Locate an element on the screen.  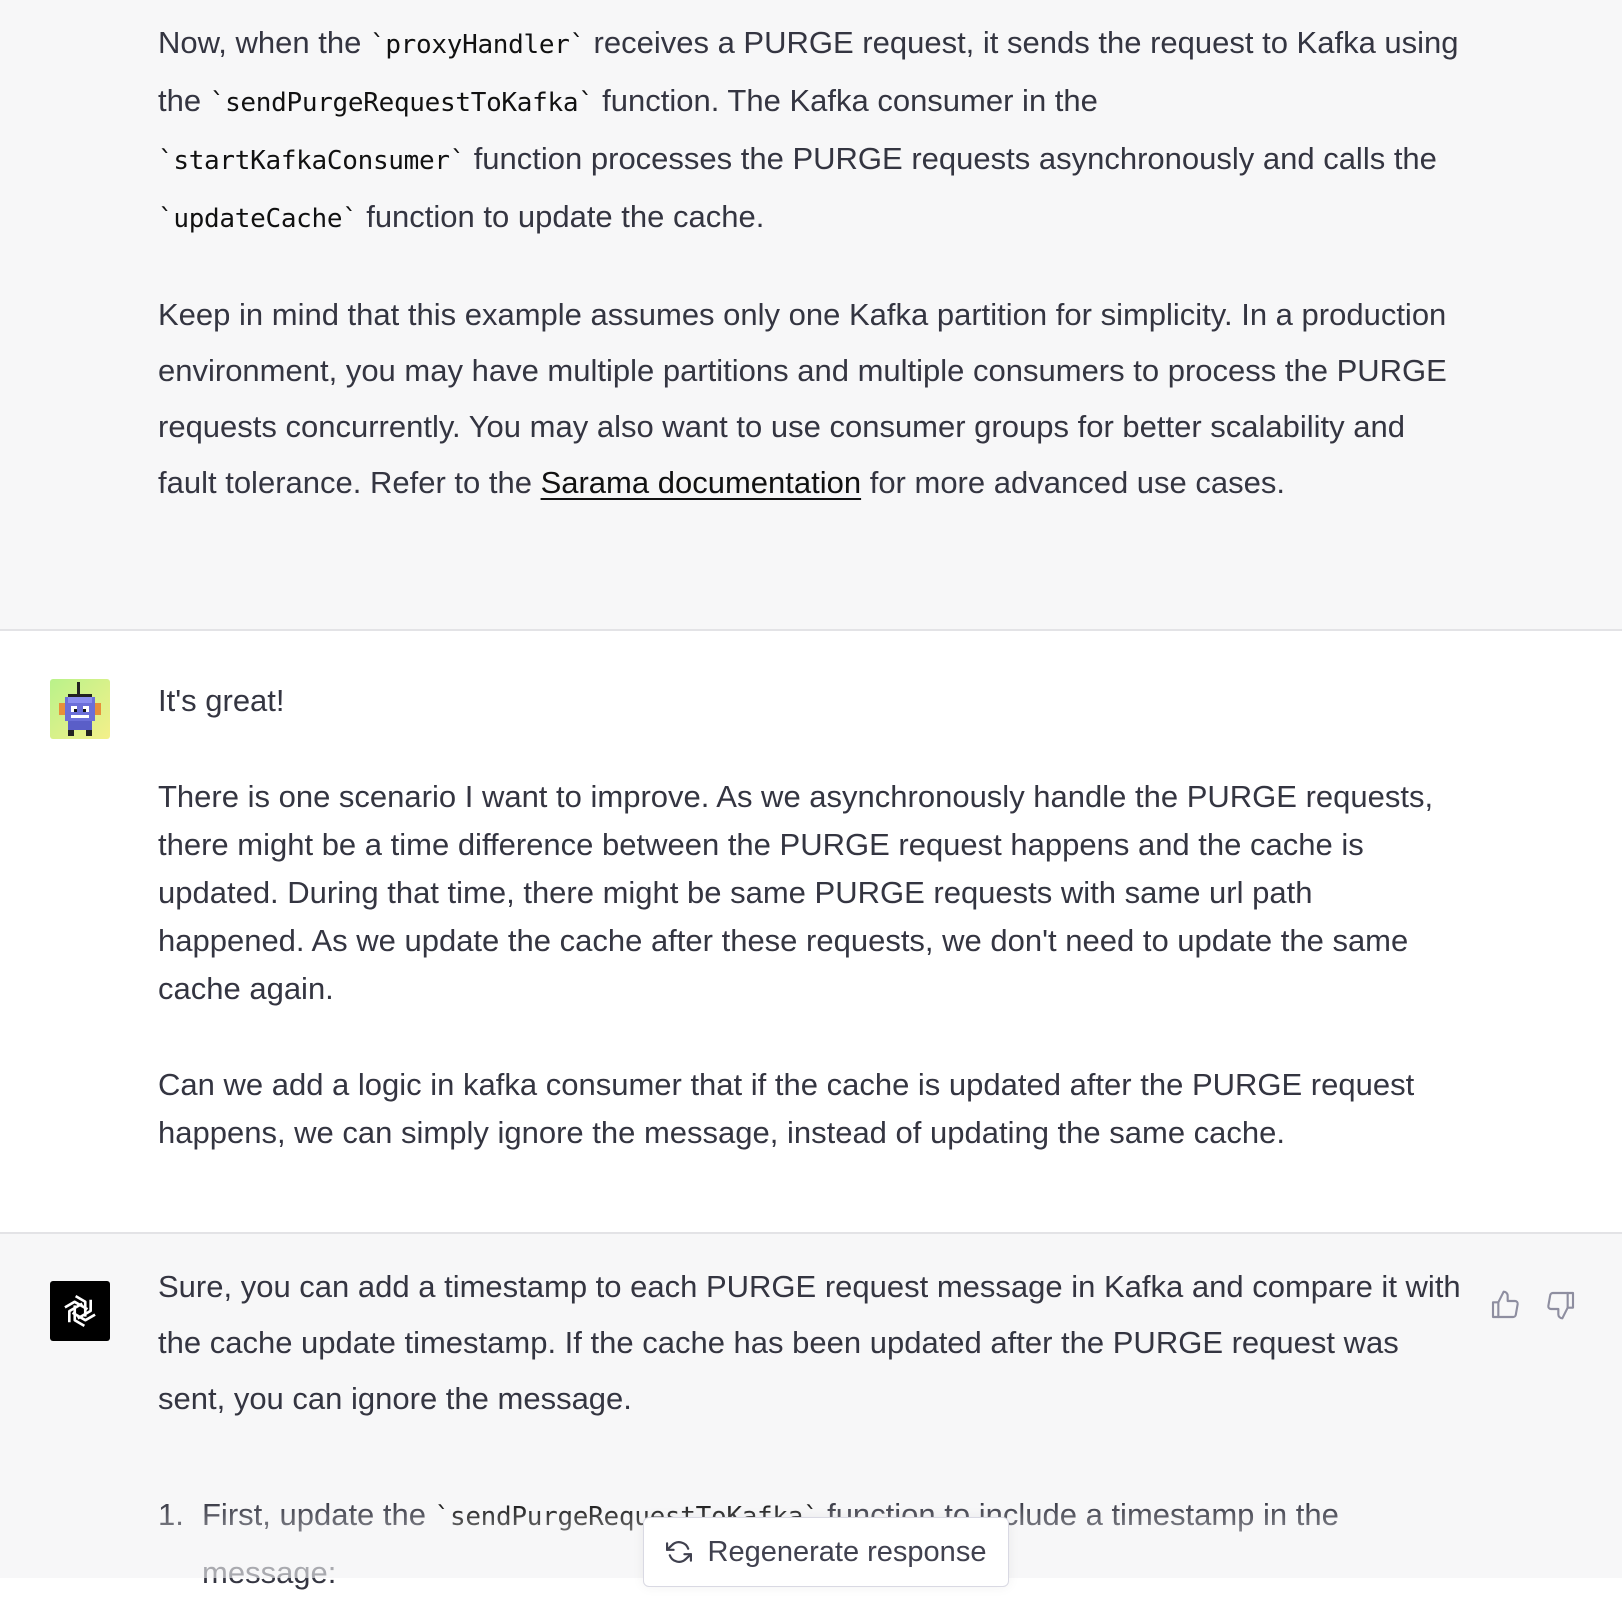
inline-code: `sendPurgeRequestToKafka` is located at coordinates (401, 103).